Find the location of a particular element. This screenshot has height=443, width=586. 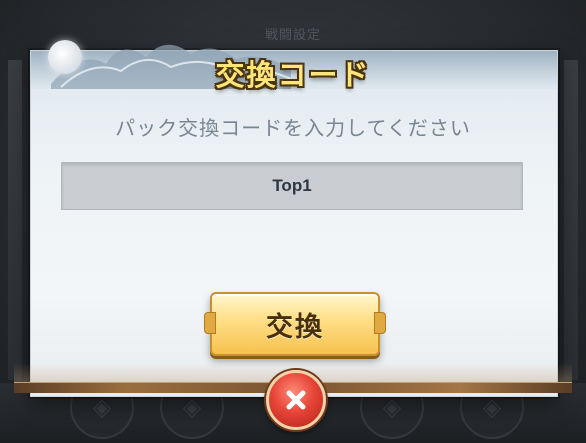

background-right-edge is located at coordinates (571, 220).